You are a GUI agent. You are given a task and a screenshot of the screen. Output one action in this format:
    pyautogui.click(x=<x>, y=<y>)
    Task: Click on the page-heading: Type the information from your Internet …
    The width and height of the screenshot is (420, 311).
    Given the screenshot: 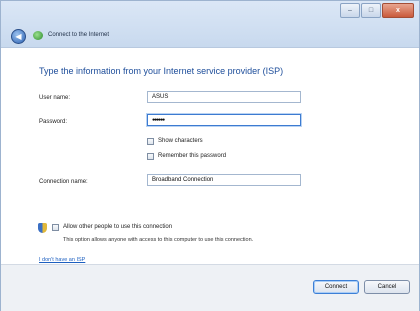 What is the action you would take?
    pyautogui.click(x=161, y=71)
    